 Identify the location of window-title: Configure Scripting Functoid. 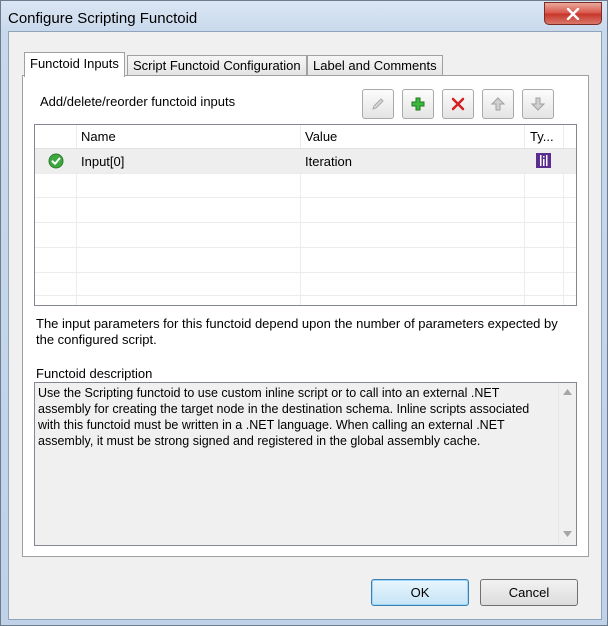
(103, 18).